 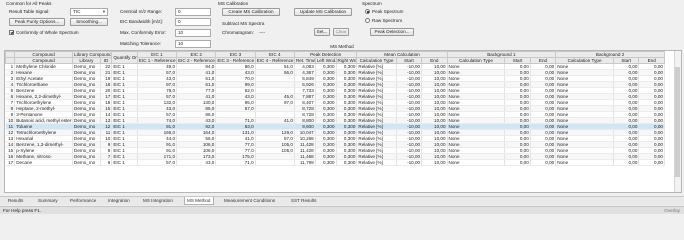 I want to click on vertical-scrollbar, so click(x=677, y=121).